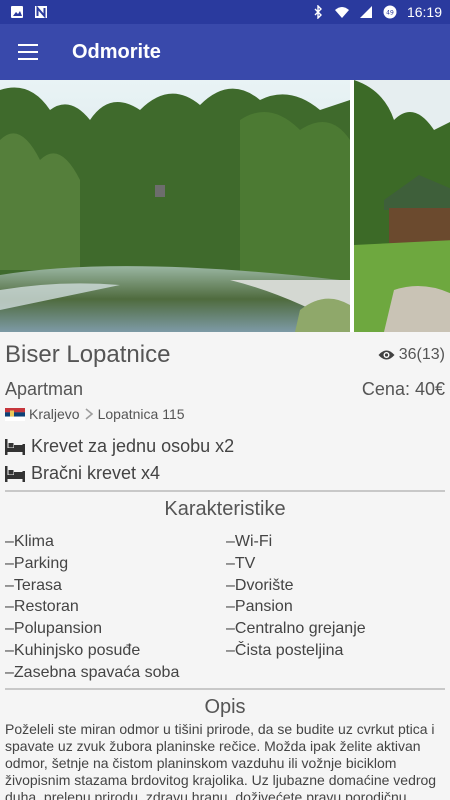 Image resolution: width=450 pixels, height=800 pixels. Describe the element at coordinates (225, 706) in the screenshot. I see `description-title: Opis` at that location.